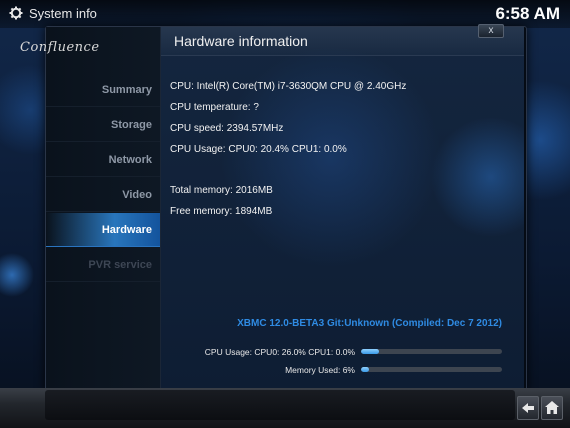 Image resolution: width=570 pixels, height=428 pixels. Describe the element at coordinates (431, 369) in the screenshot. I see `memory-used-meter` at that location.